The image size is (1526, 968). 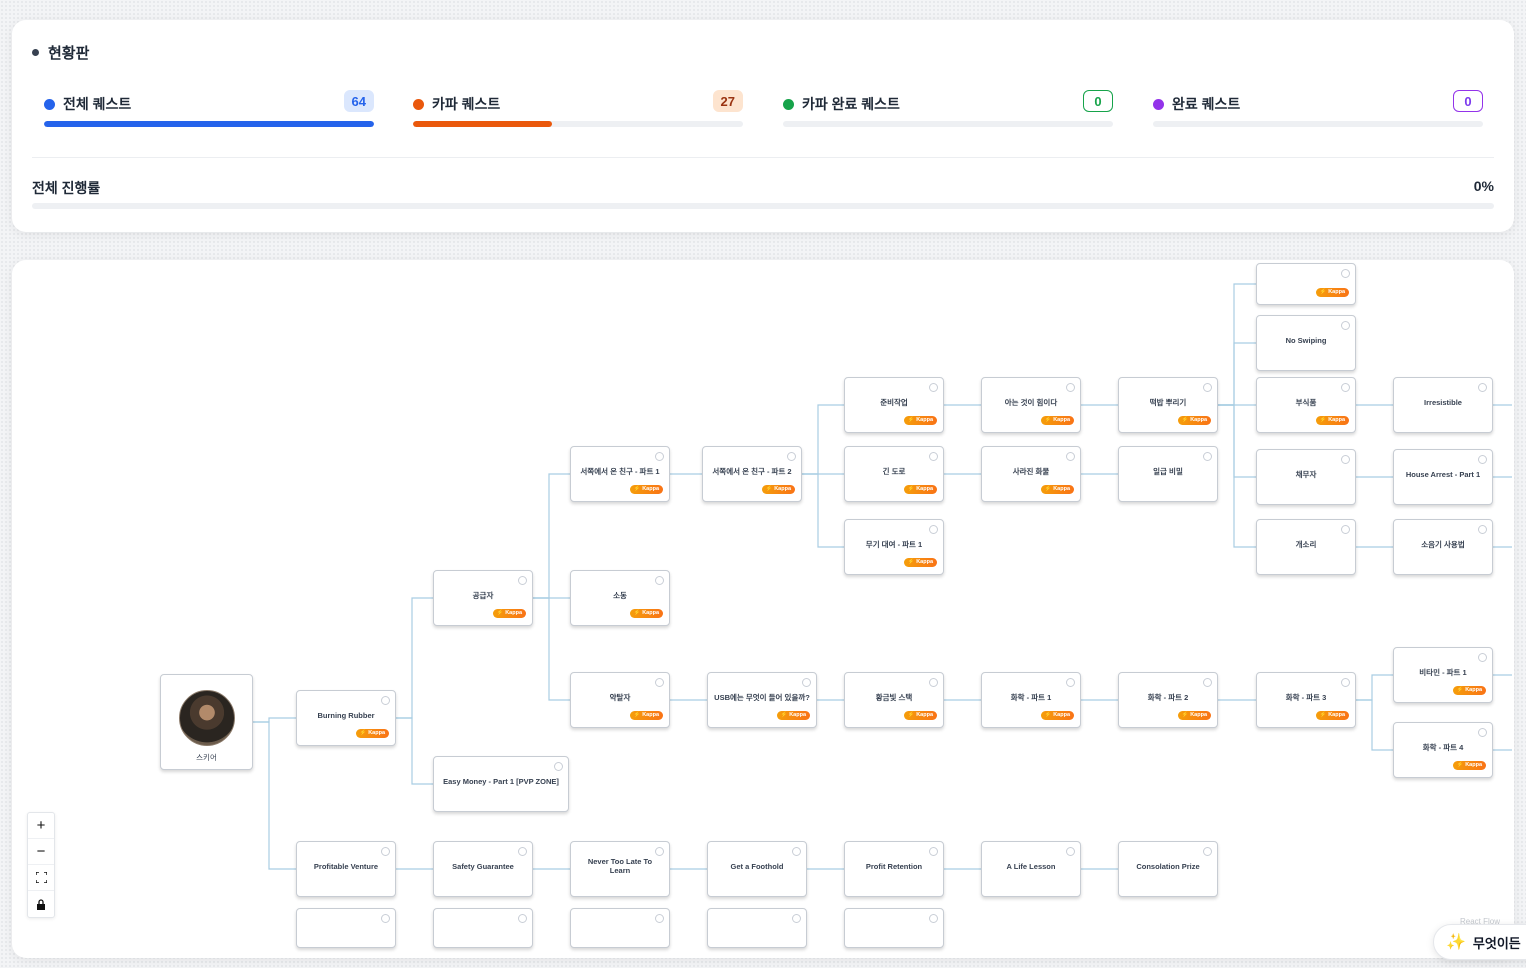 I want to click on quest-node: Safety Guarantee, so click(x=483, y=869).